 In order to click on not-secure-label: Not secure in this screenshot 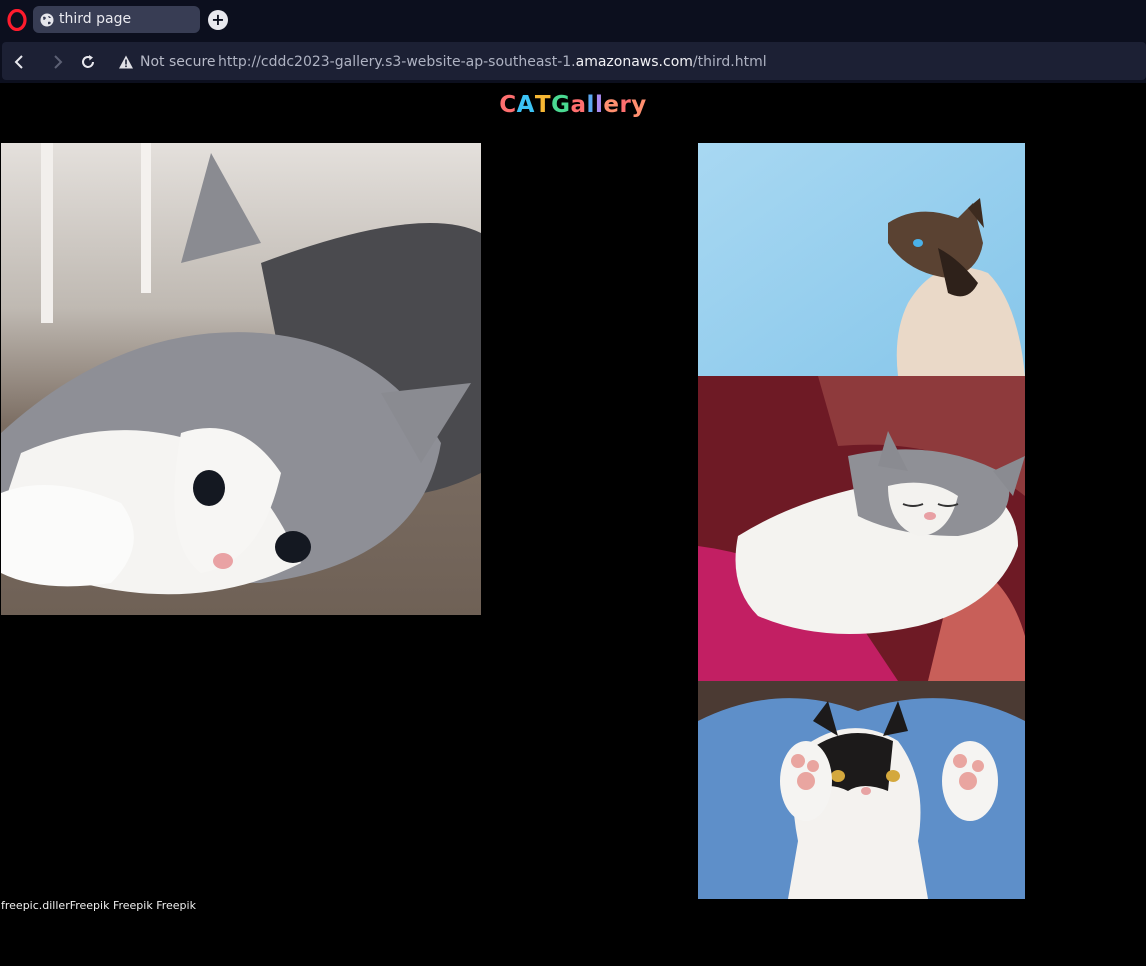, I will do `click(178, 62)`.